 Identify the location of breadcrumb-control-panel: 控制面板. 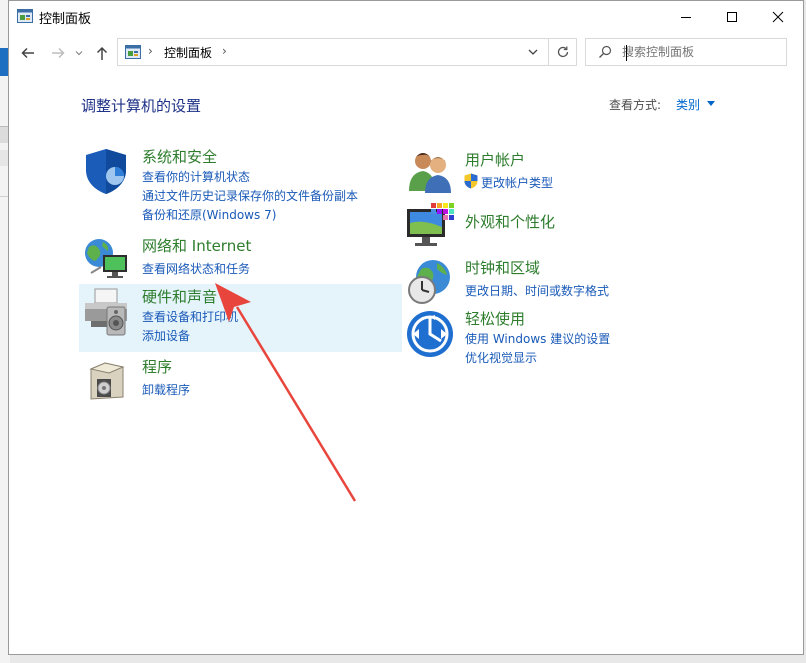
(188, 52).